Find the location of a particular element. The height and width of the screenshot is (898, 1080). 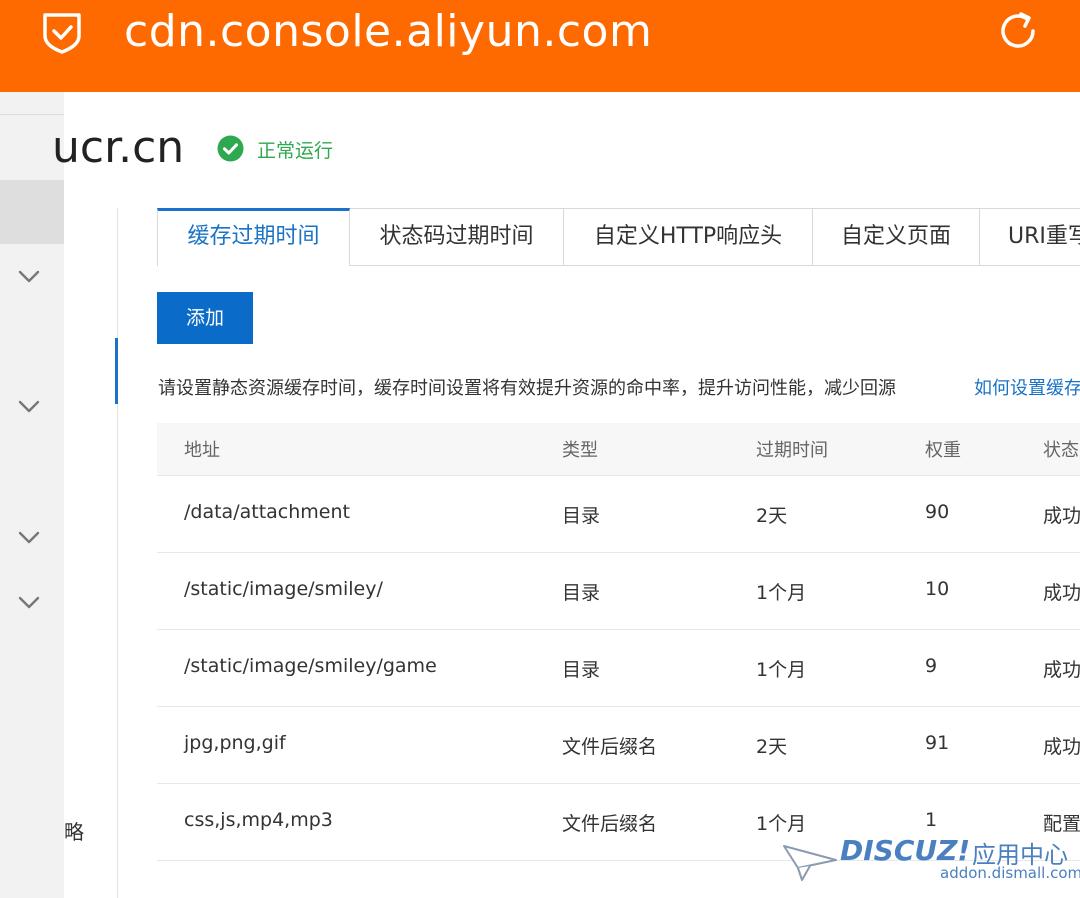

cell-weight: 90 is located at coordinates (937, 512).